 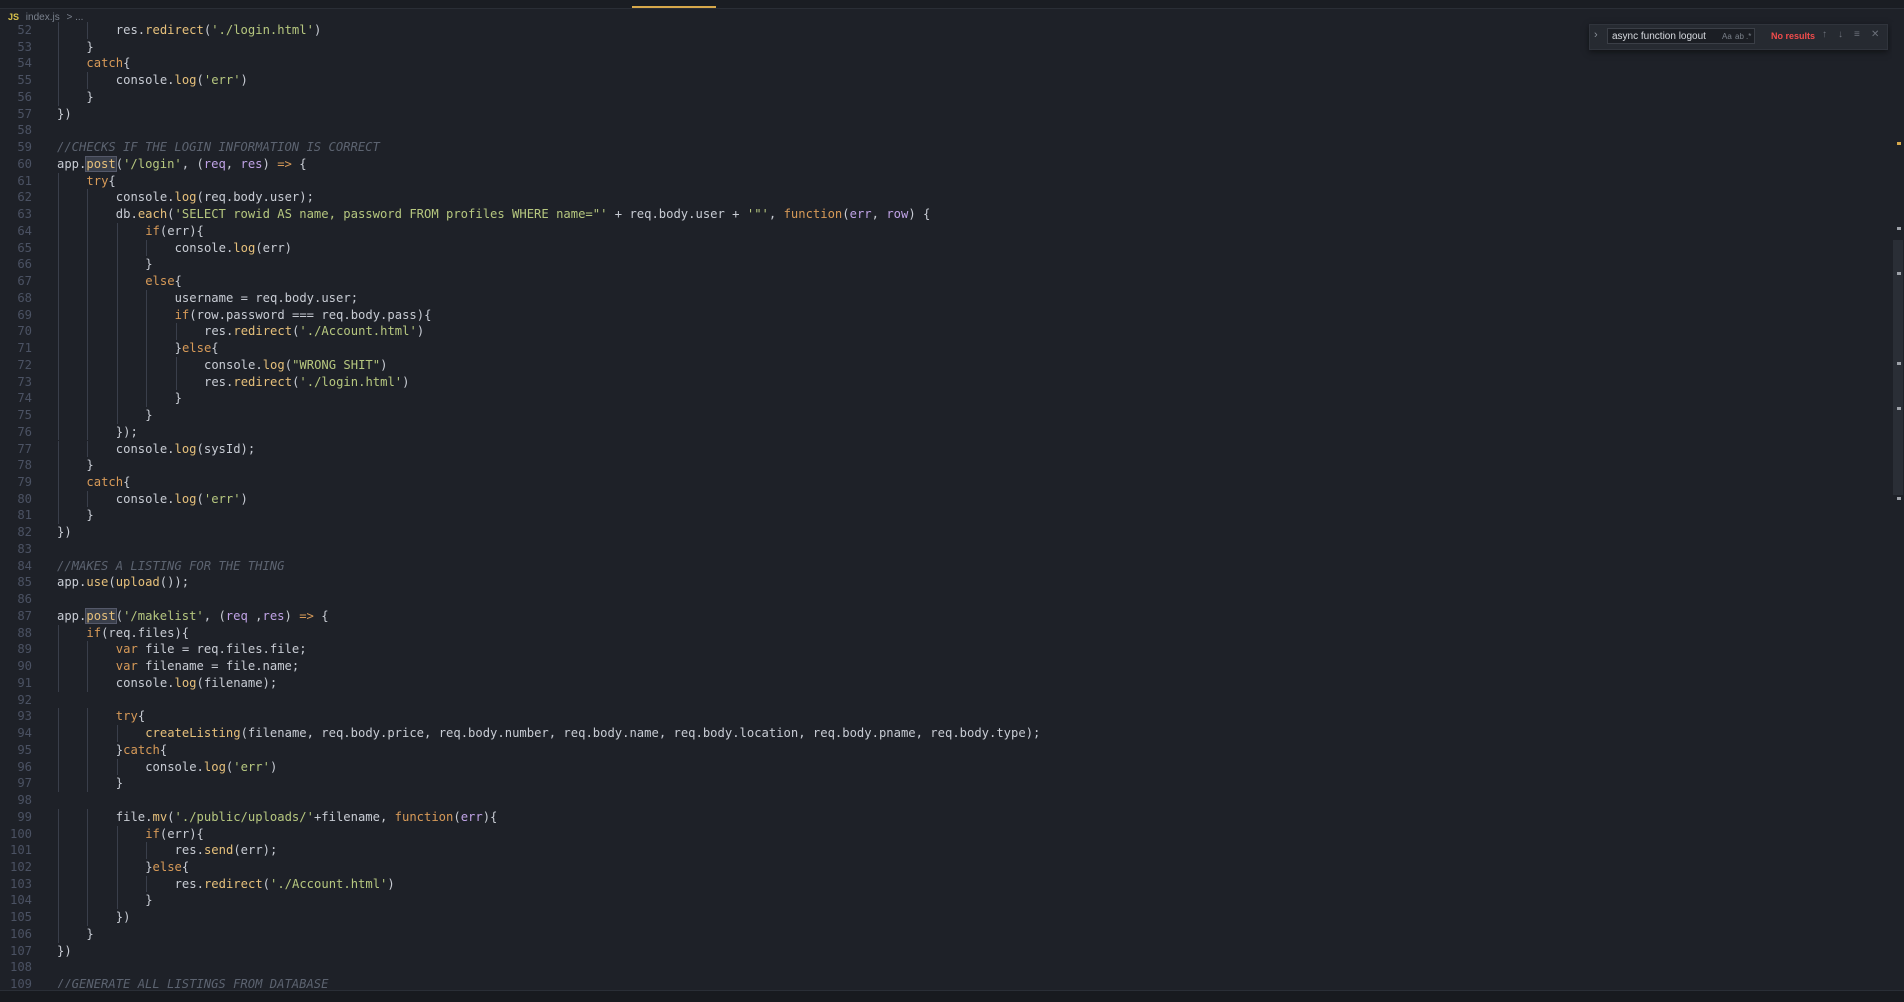 I want to click on code-line: 65 console.log(err), so click(x=945, y=248).